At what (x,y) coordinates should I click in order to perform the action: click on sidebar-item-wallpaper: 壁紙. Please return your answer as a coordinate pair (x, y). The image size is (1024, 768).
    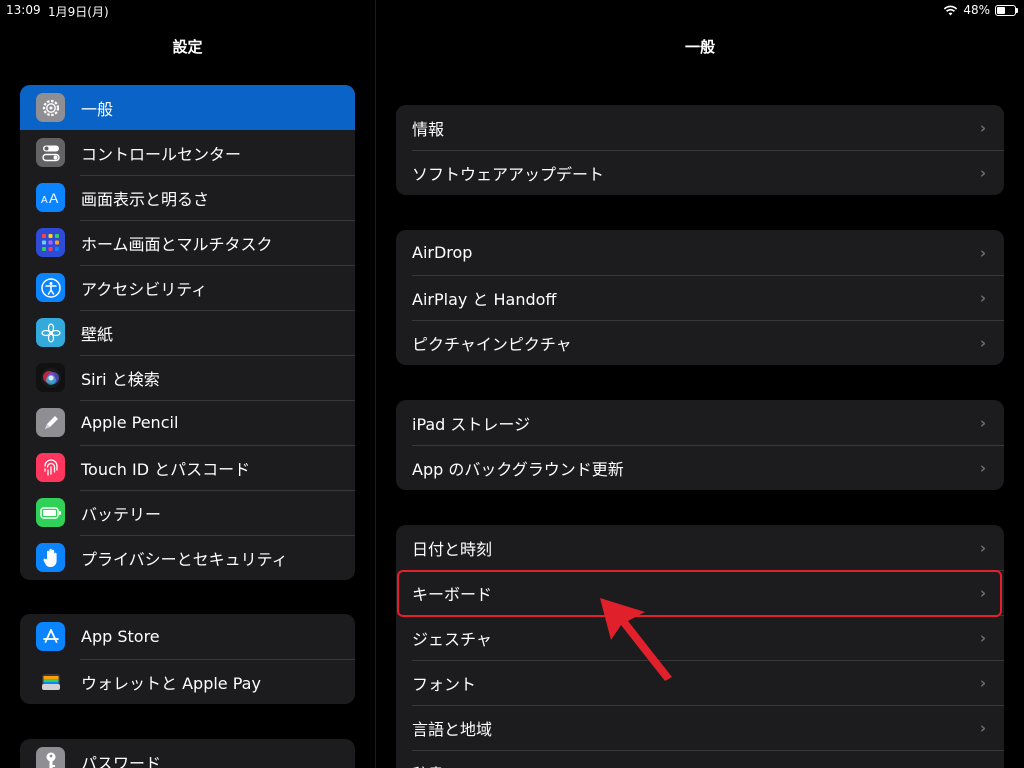
    Looking at the image, I should click on (187, 332).